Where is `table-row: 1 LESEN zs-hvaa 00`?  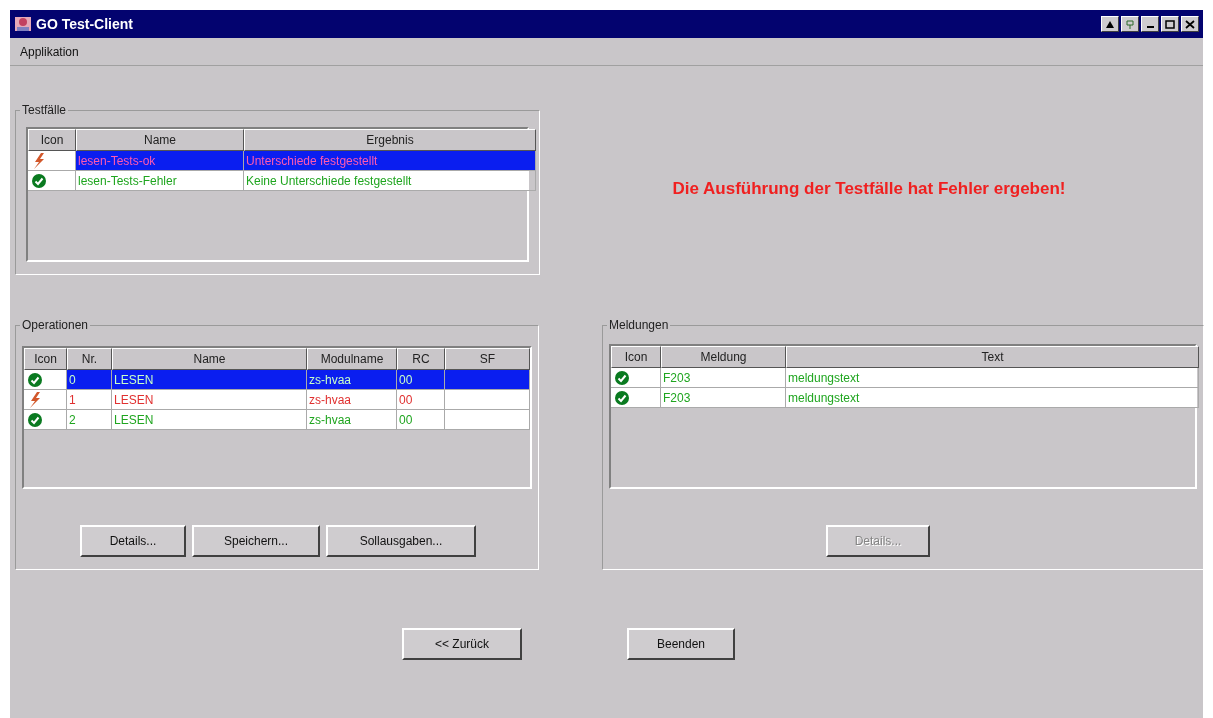
table-row: 1 LESEN zs-hvaa 00 is located at coordinates (277, 400).